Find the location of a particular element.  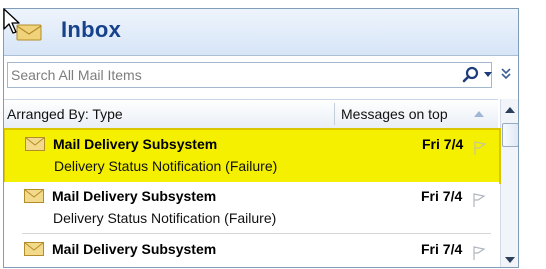

scroll-up-icon is located at coordinates (510, 110).